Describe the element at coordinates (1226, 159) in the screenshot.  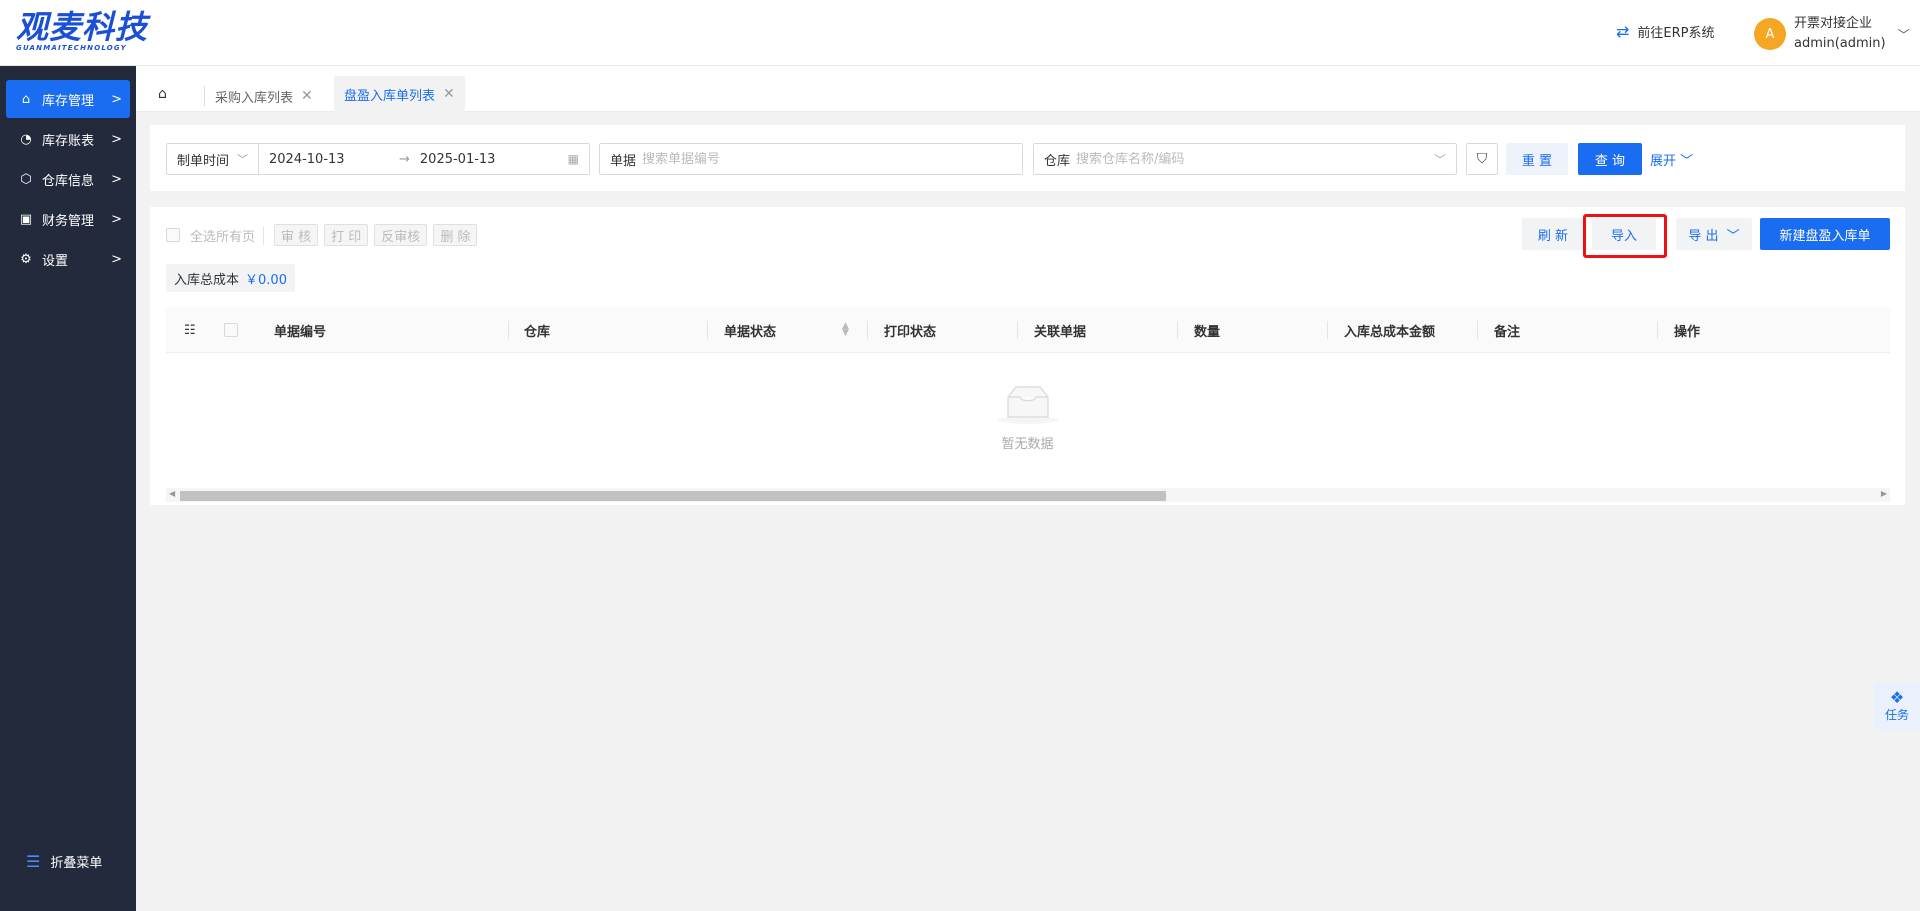
I see `warehouse-search-input` at that location.